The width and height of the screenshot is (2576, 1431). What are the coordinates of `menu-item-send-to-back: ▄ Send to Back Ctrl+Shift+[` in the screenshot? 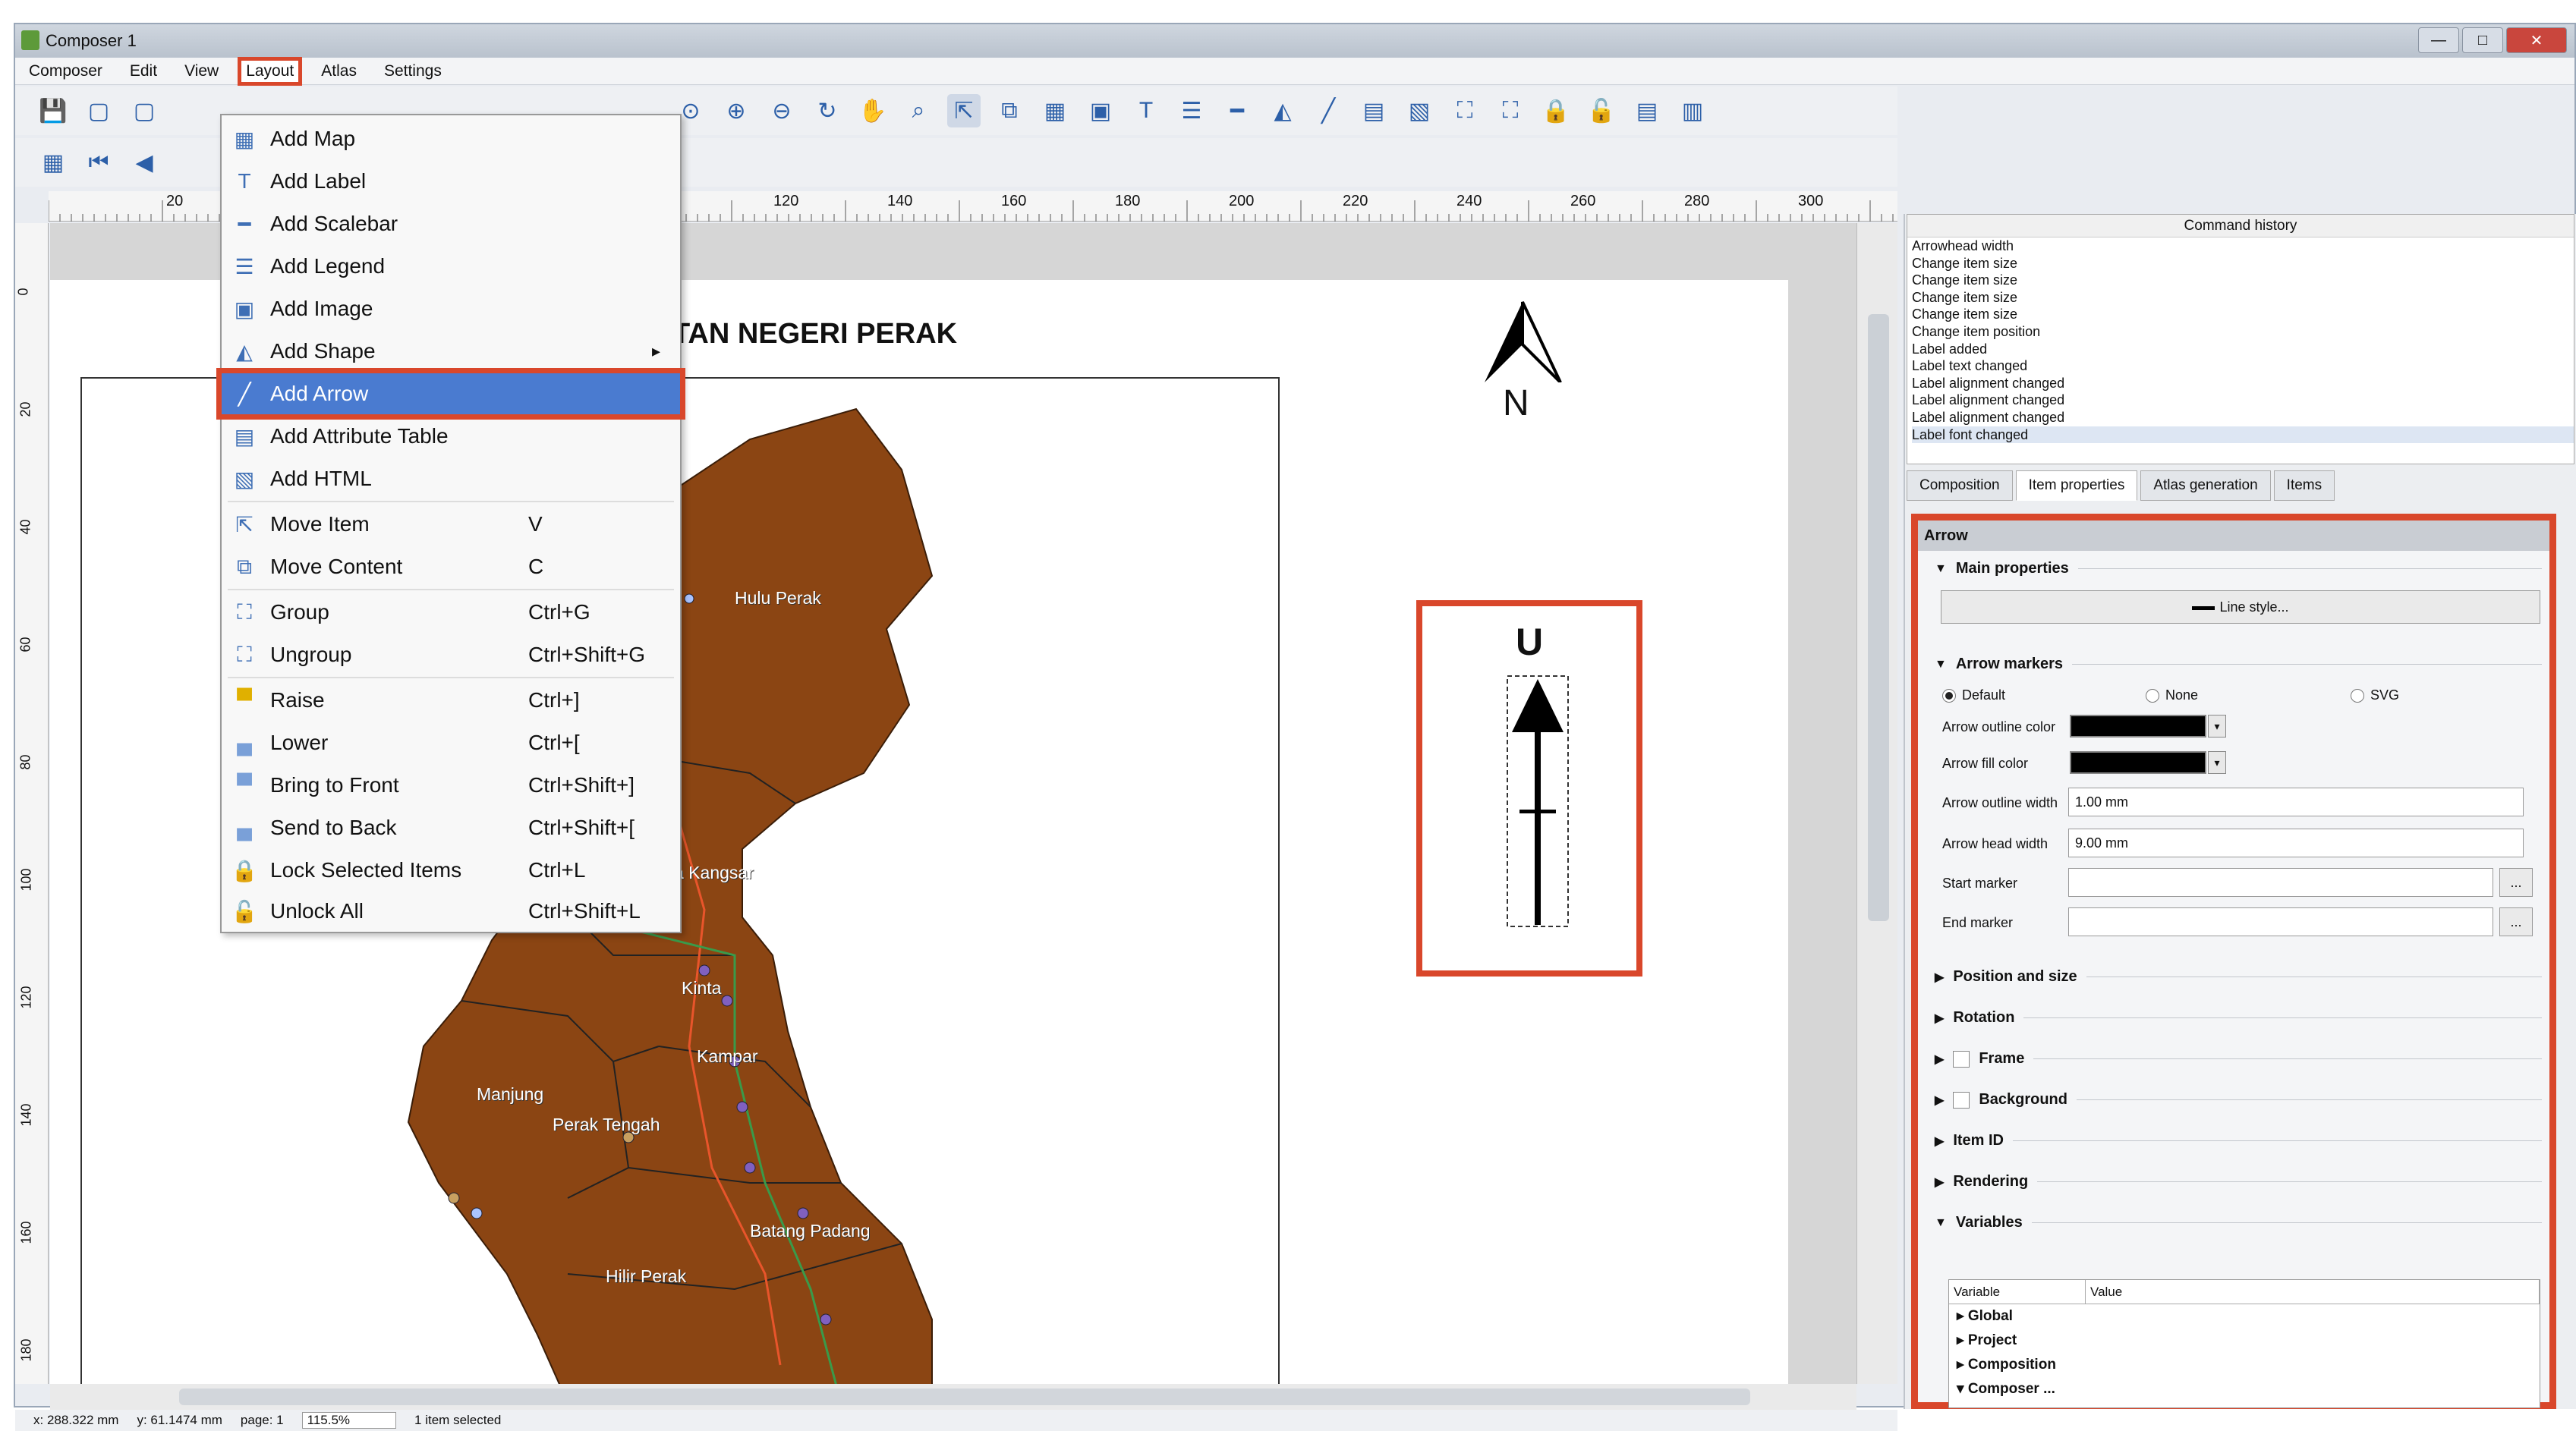 It's located at (451, 827).